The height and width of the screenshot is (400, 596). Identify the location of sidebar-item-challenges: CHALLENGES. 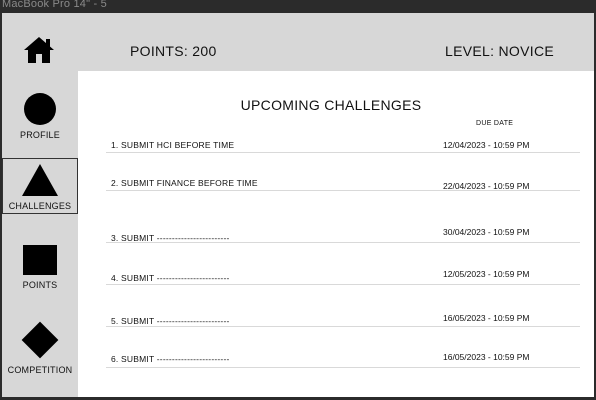
(40, 186).